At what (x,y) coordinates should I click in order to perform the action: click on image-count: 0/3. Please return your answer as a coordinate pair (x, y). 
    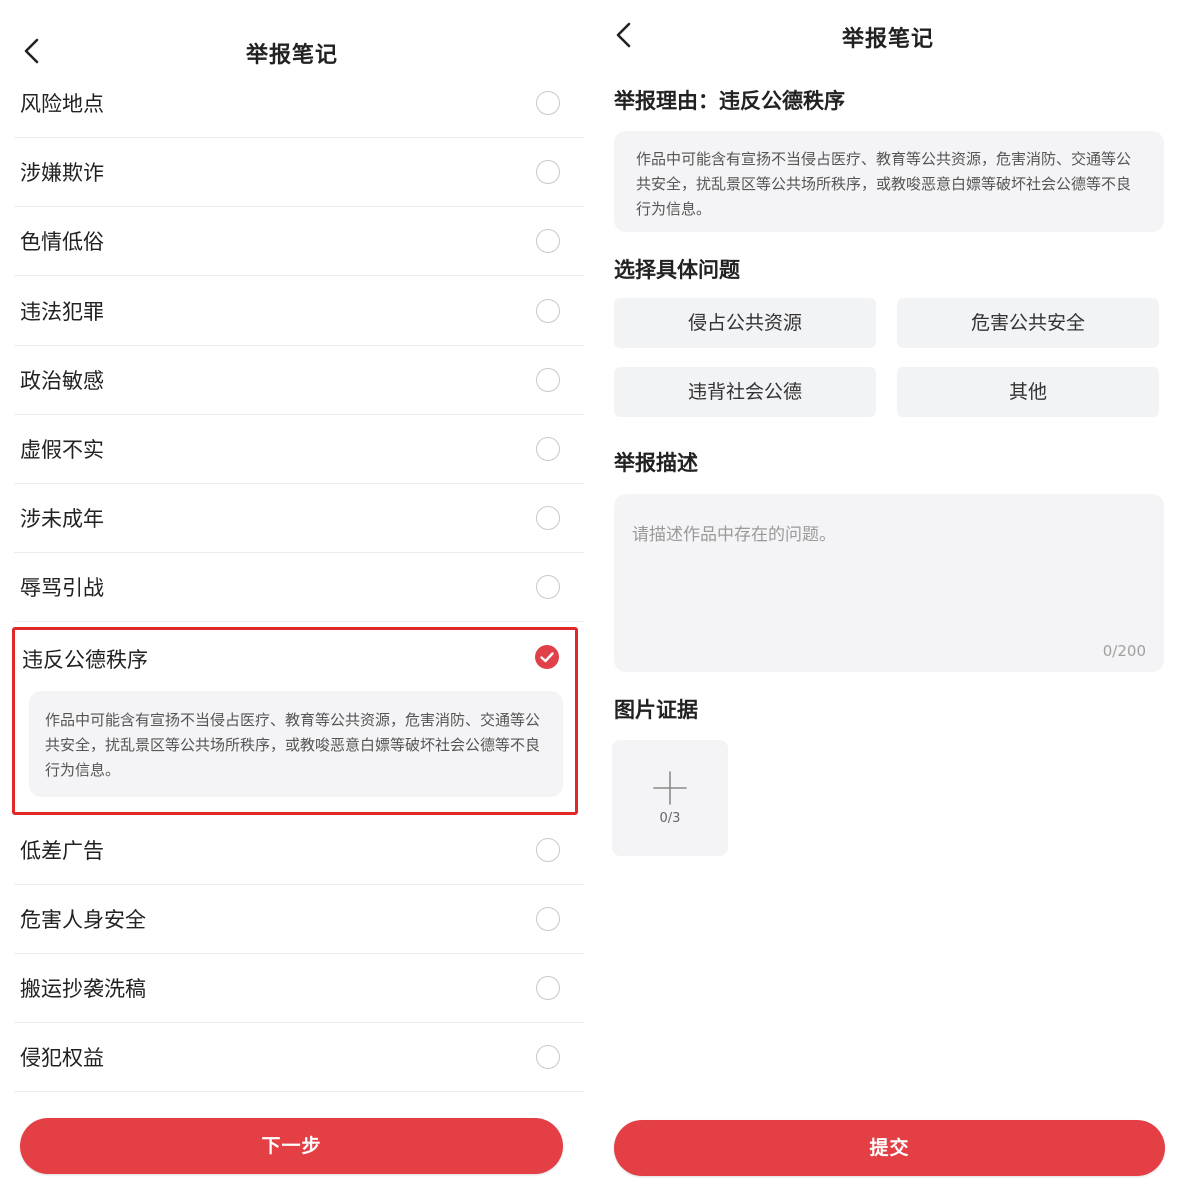
    Looking at the image, I should click on (670, 818).